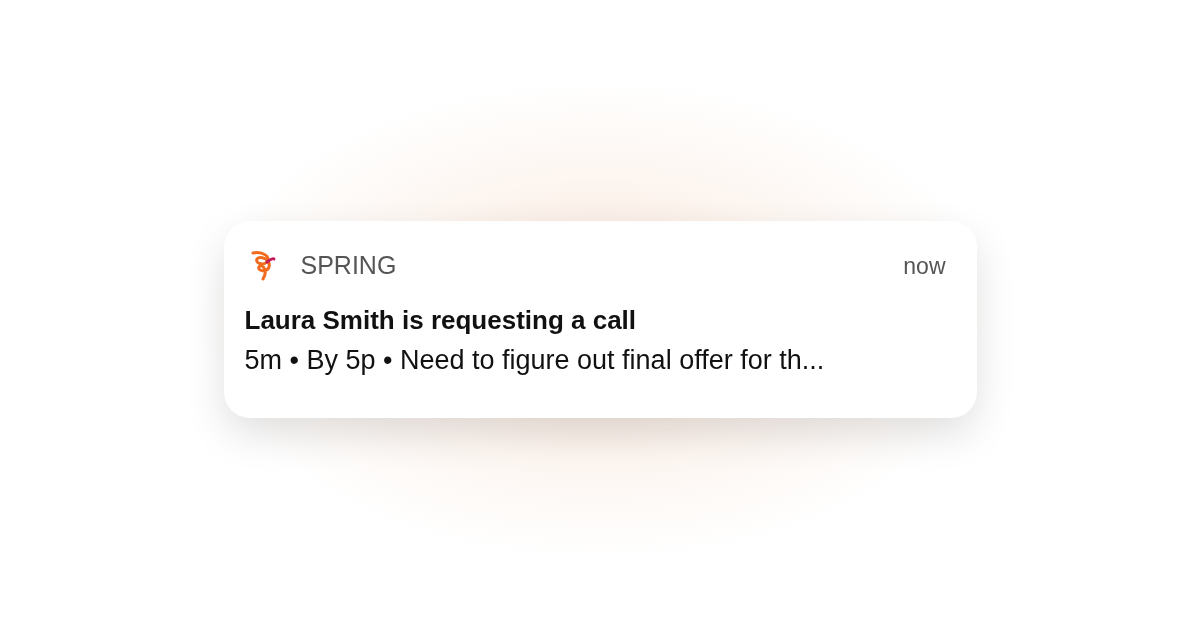 The image size is (1200, 642). Describe the element at coordinates (924, 266) in the screenshot. I see `timestamp: now` at that location.